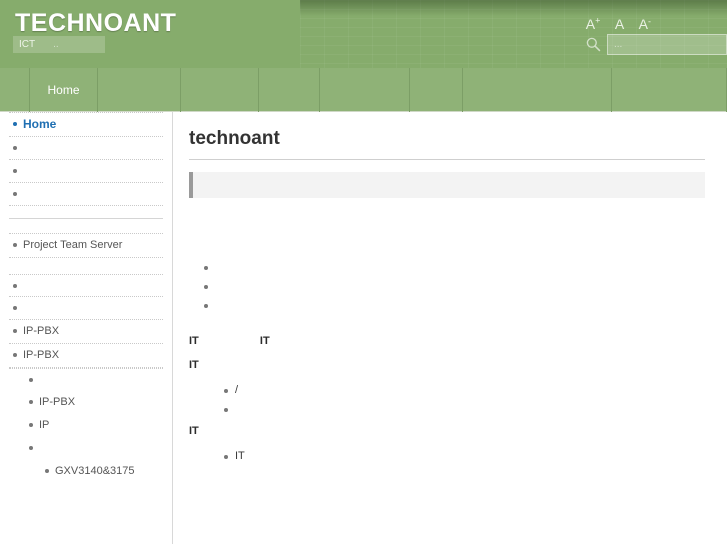  Describe the element at coordinates (194, 431) in the screenshot. I see `content-paragraph-it-3: IT` at that location.